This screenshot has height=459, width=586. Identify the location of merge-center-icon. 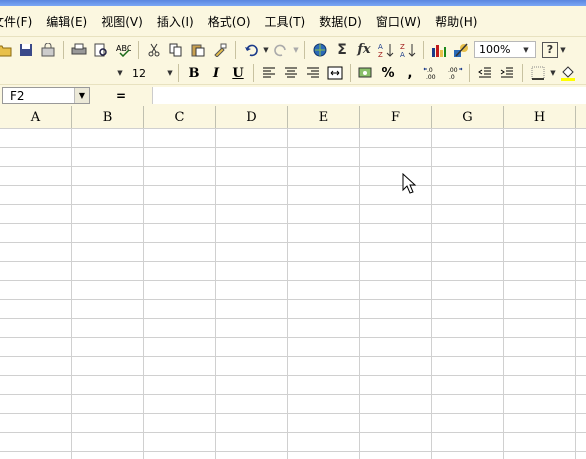
(335, 73).